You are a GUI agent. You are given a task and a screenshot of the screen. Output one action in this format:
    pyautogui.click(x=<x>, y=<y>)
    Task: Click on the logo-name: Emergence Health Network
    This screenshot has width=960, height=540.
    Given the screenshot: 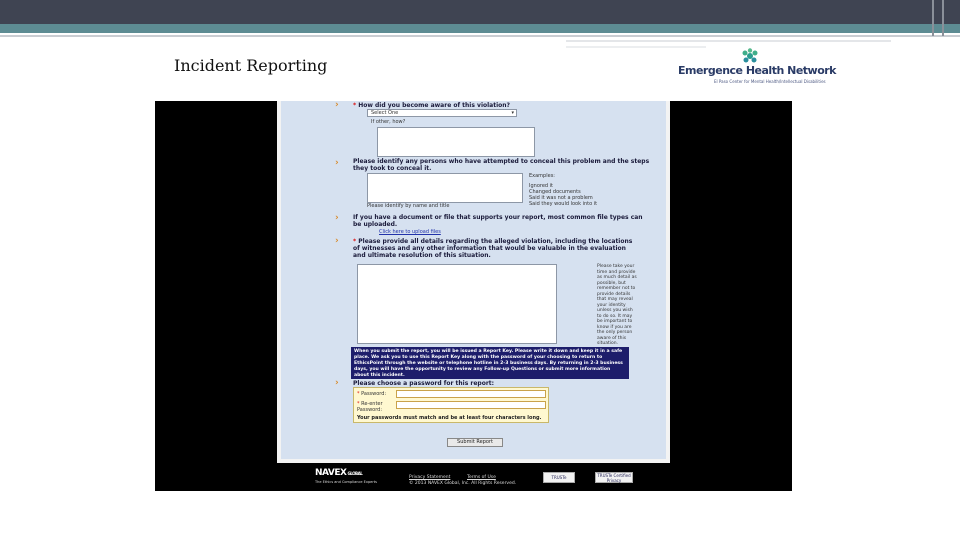 What is the action you would take?
    pyautogui.click(x=757, y=70)
    